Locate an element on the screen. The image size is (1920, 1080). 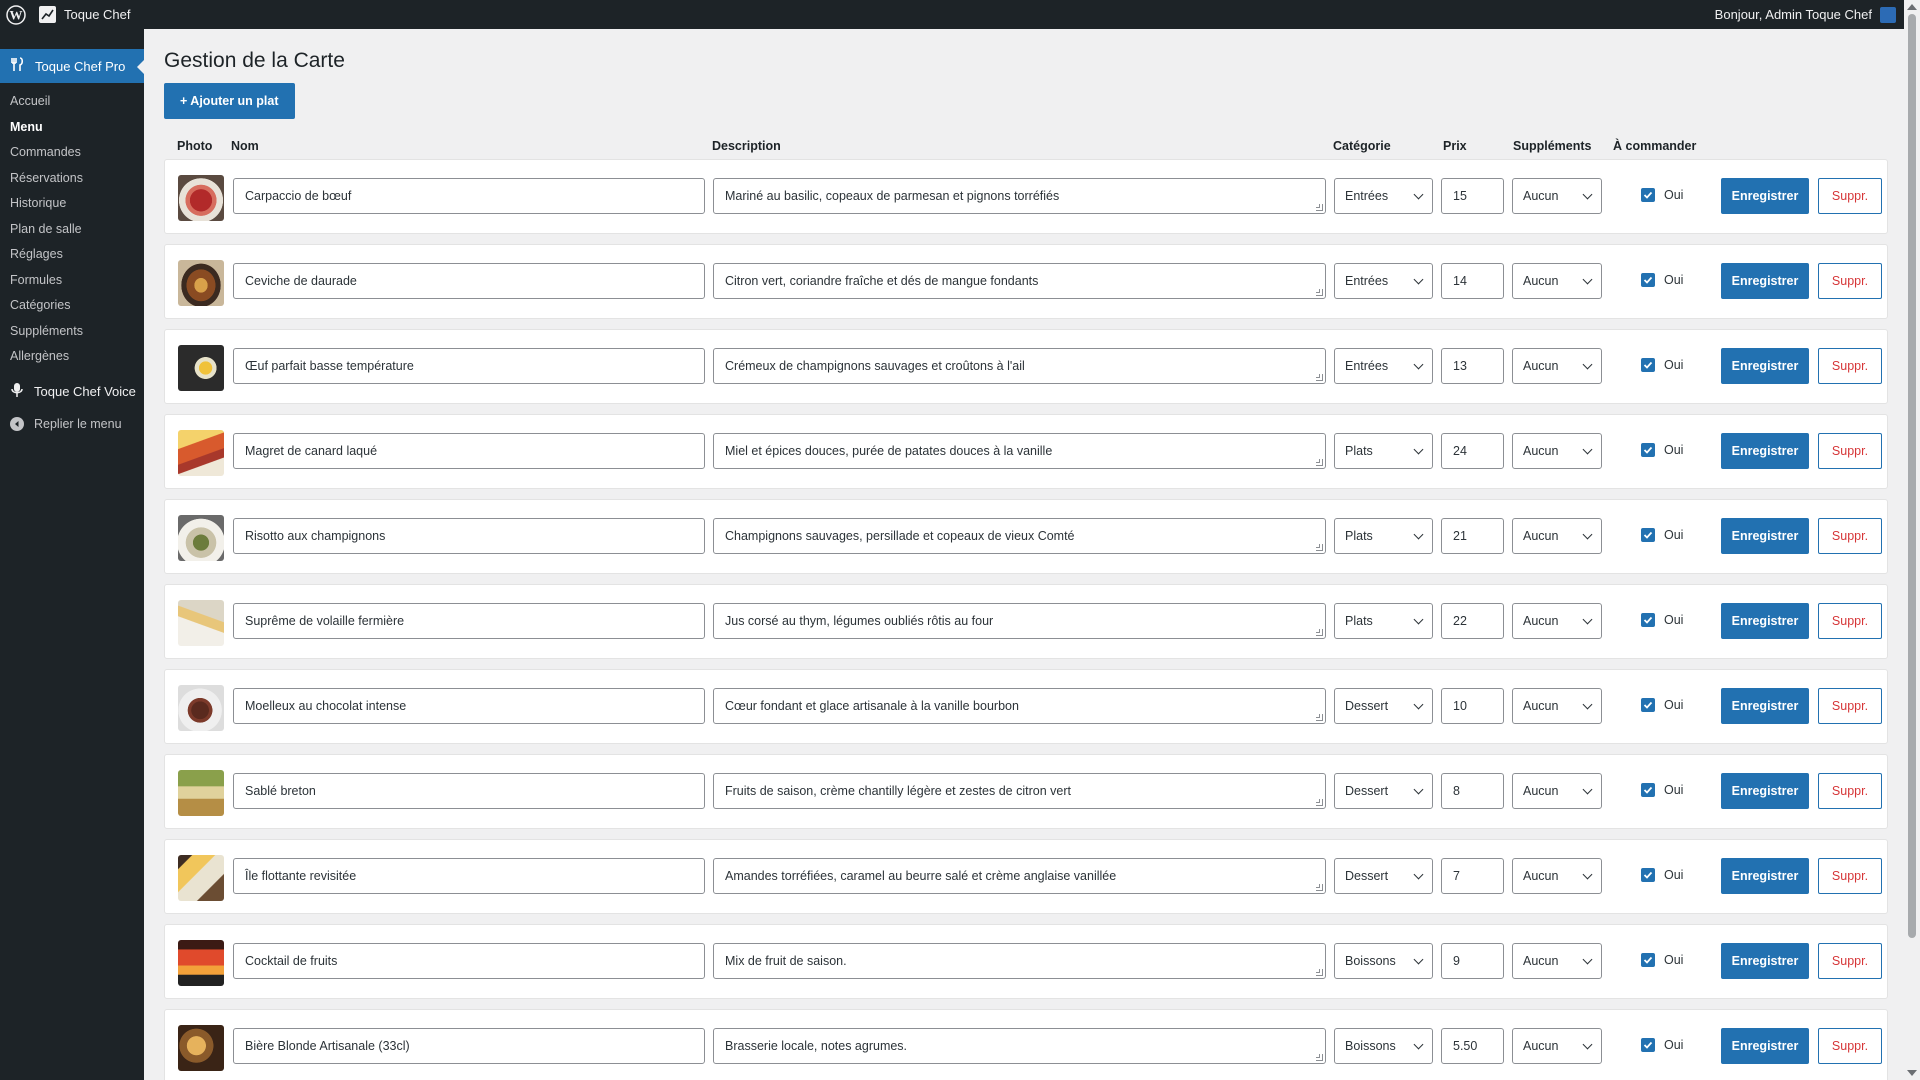
dish-price-input: 22 is located at coordinates (1472, 621).